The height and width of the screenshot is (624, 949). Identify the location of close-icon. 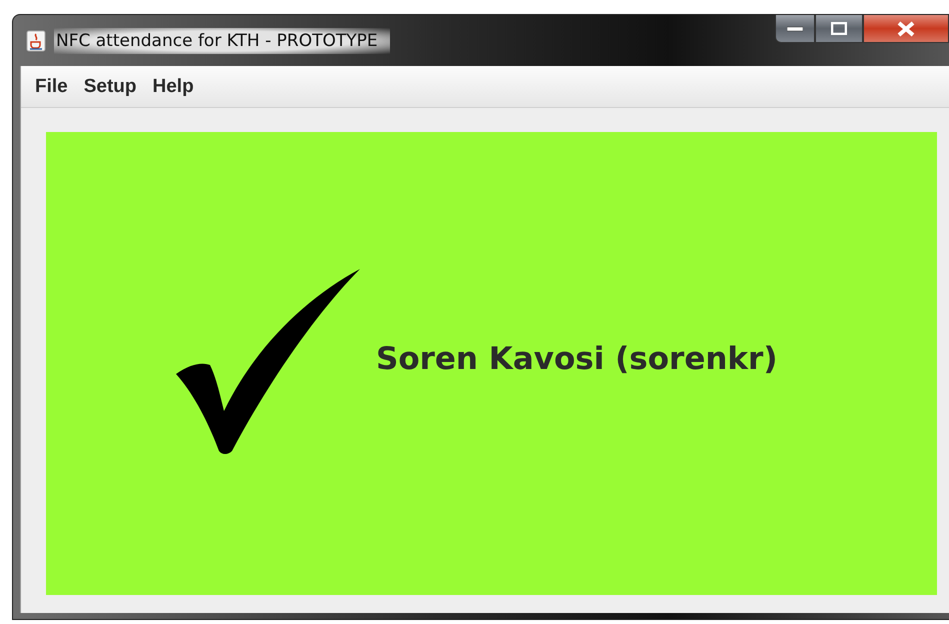
(906, 28).